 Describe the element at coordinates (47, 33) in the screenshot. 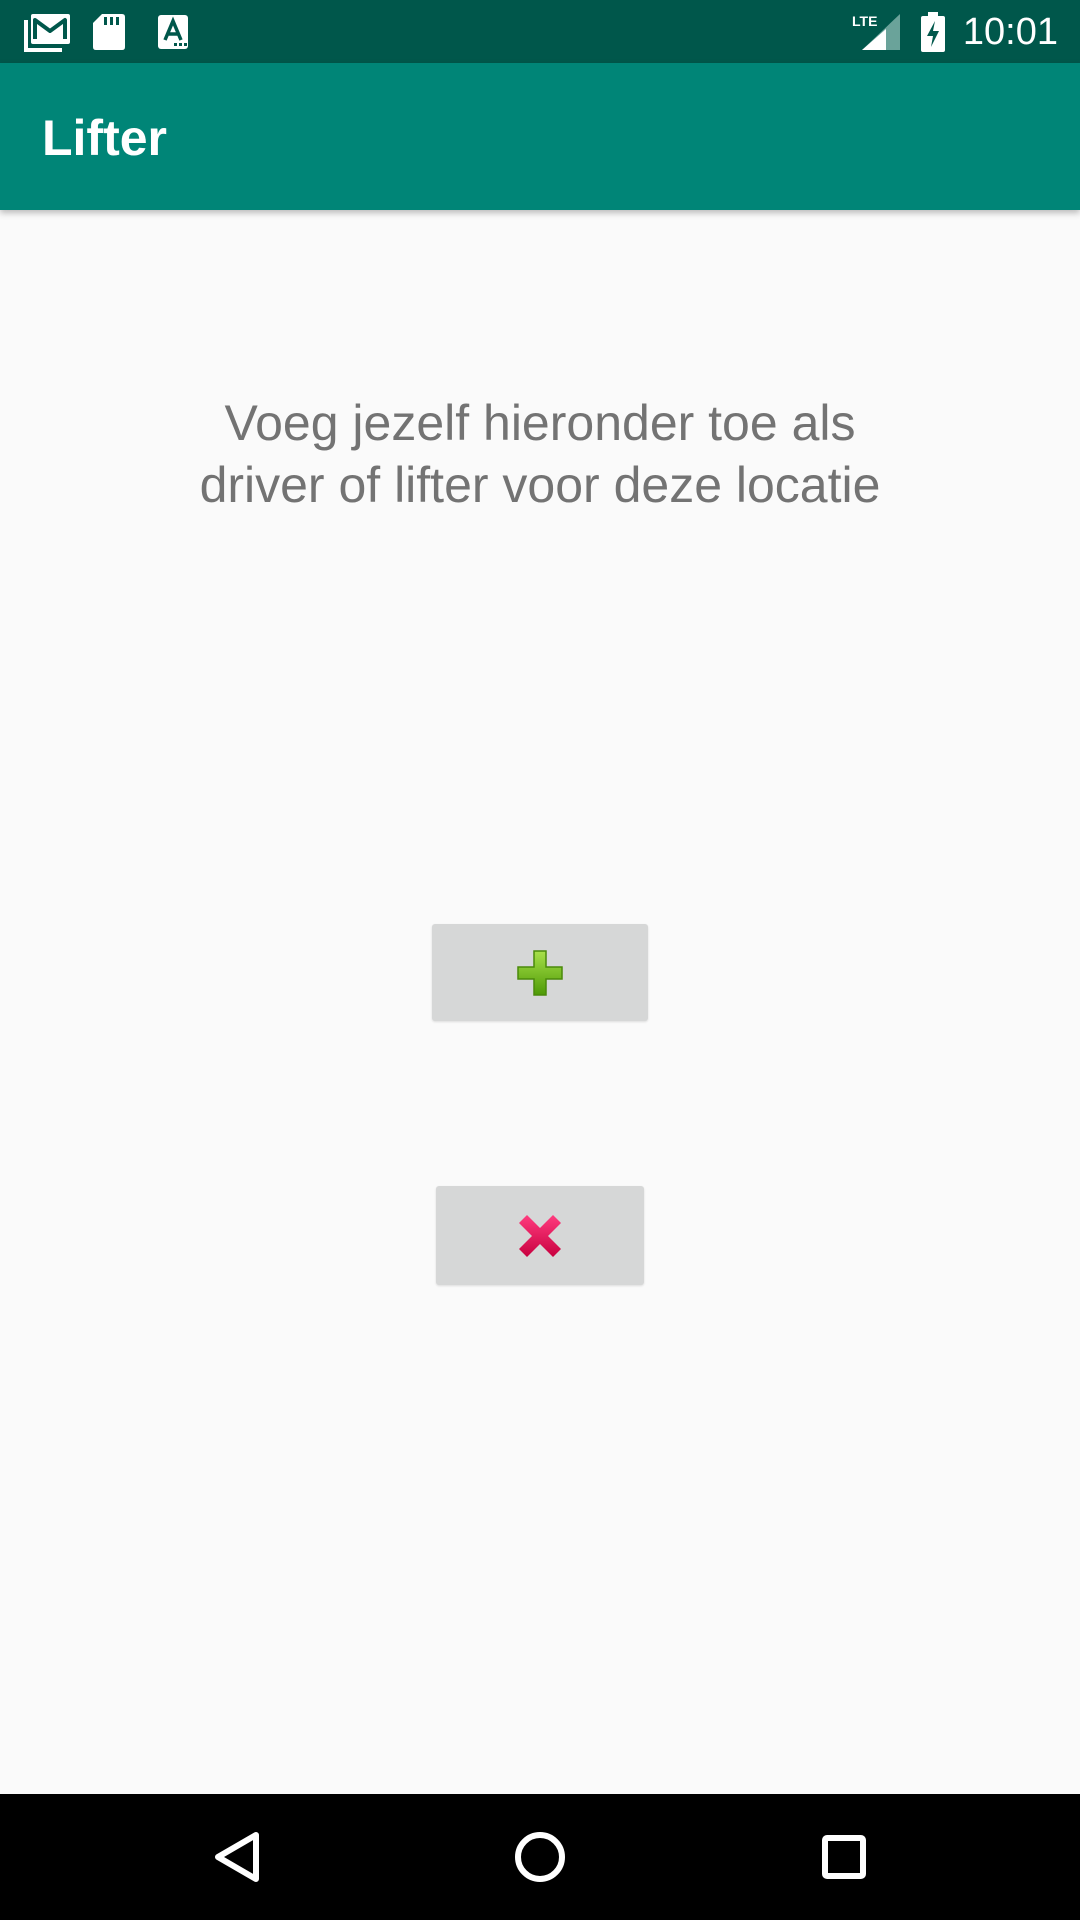

I see `gmail-icon` at that location.